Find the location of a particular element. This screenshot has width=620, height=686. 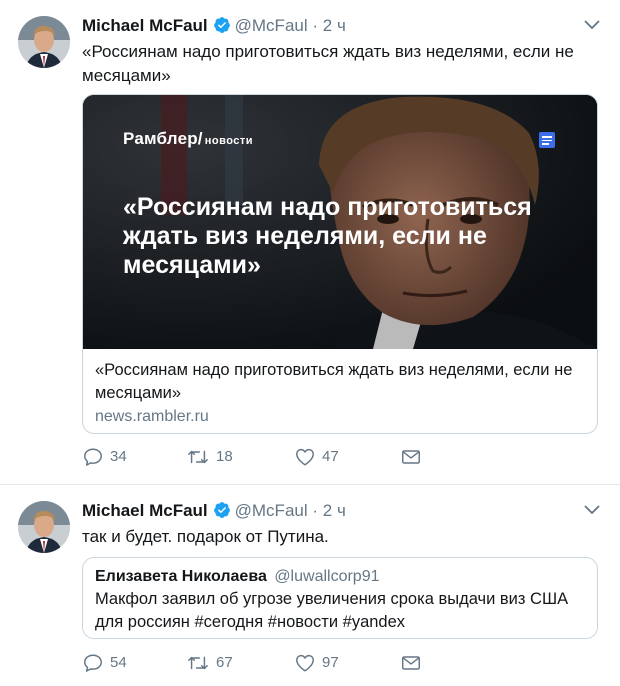

reply-count: 34 is located at coordinates (118, 456).